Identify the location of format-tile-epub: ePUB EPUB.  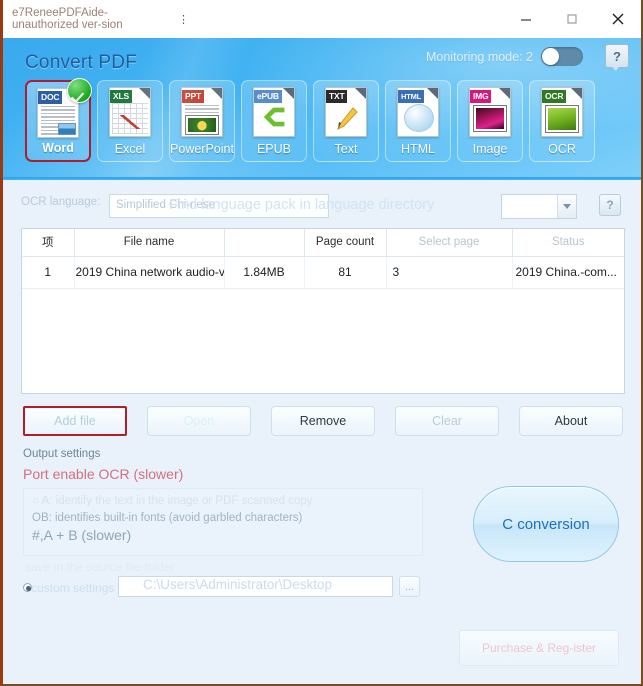
(274, 121).